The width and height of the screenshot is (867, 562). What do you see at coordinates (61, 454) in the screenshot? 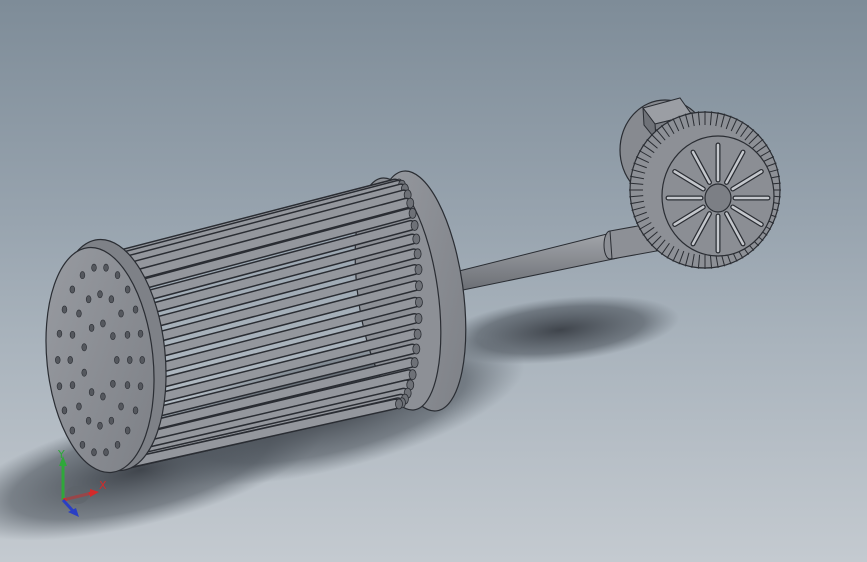
I see `y-axis-label: Y` at bounding box center [61, 454].